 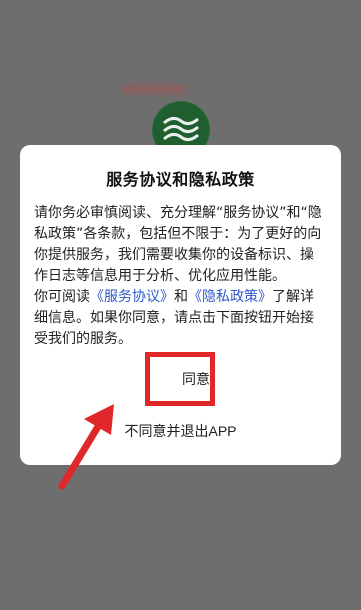 I want to click on paragraph-2-prefix: 你可阅读, so click(x=62, y=297).